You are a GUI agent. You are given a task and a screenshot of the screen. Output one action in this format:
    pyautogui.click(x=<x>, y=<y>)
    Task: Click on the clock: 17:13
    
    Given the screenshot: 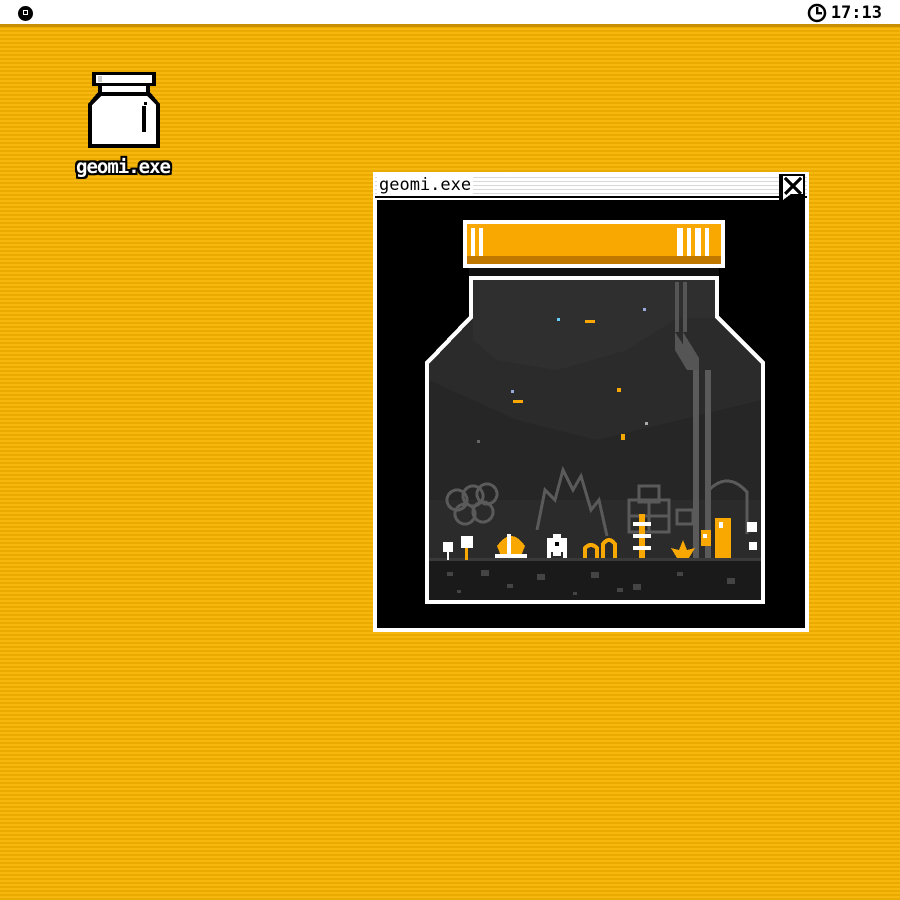 What is the action you would take?
    pyautogui.click(x=844, y=13)
    